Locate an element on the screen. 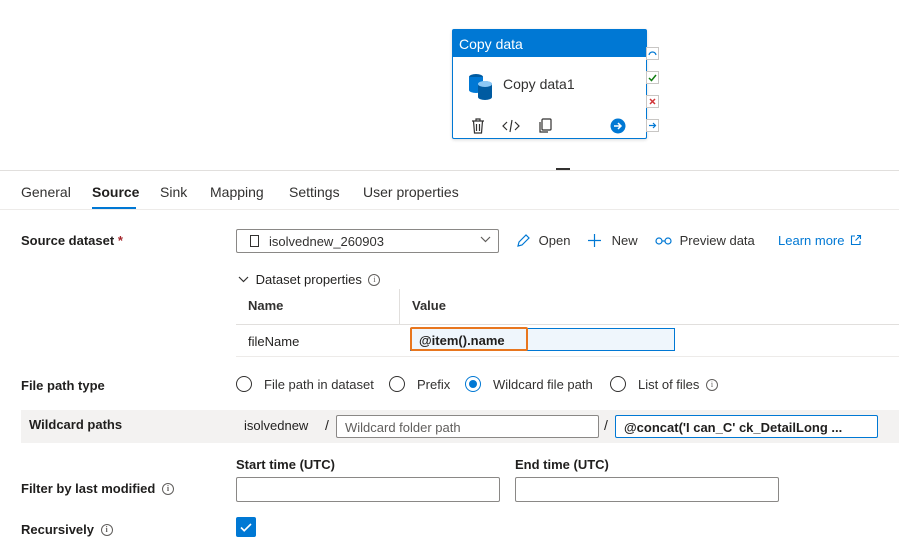 The width and height of the screenshot is (899, 545). radio-label-prefix: Prefix is located at coordinates (433, 384).